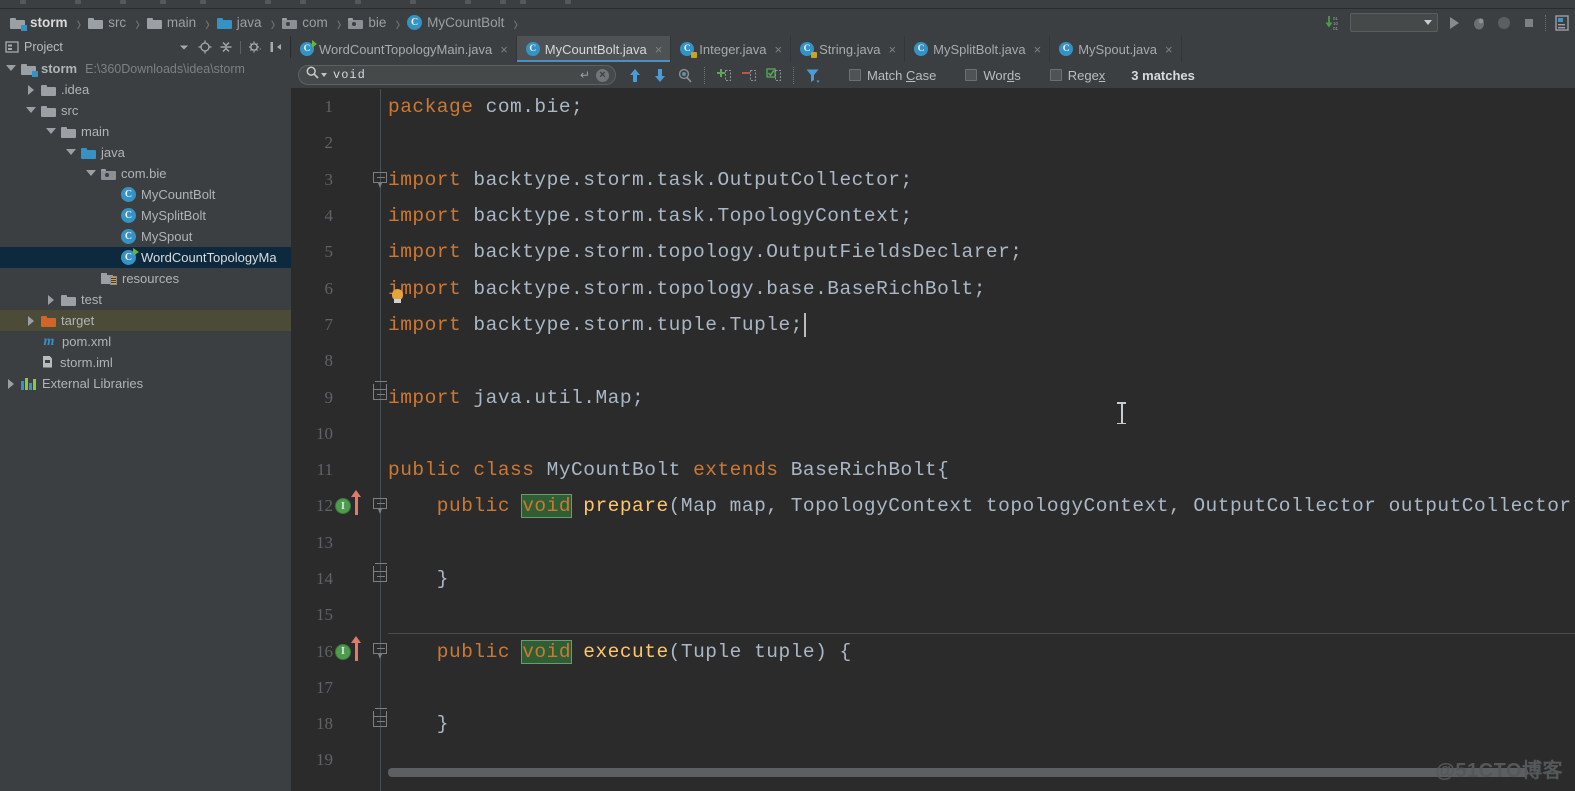 The image size is (1575, 791). What do you see at coordinates (933, 724) in the screenshot?
I see `code-line-18: 18 }` at bounding box center [933, 724].